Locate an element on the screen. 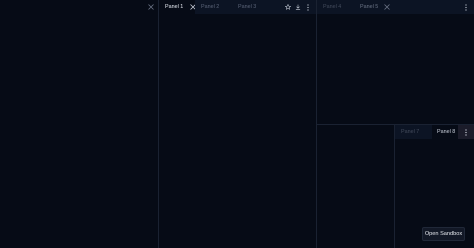  star-icon is located at coordinates (288, 7).